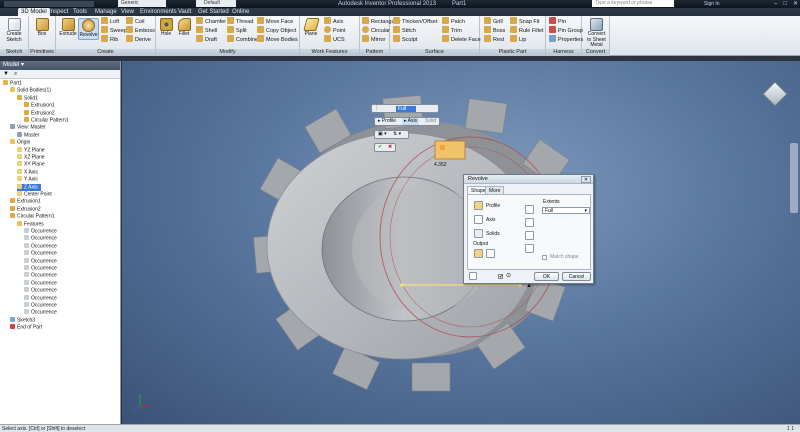  What do you see at coordinates (276, 30) in the screenshot?
I see `copy-object-button: Copy Object` at bounding box center [276, 30].